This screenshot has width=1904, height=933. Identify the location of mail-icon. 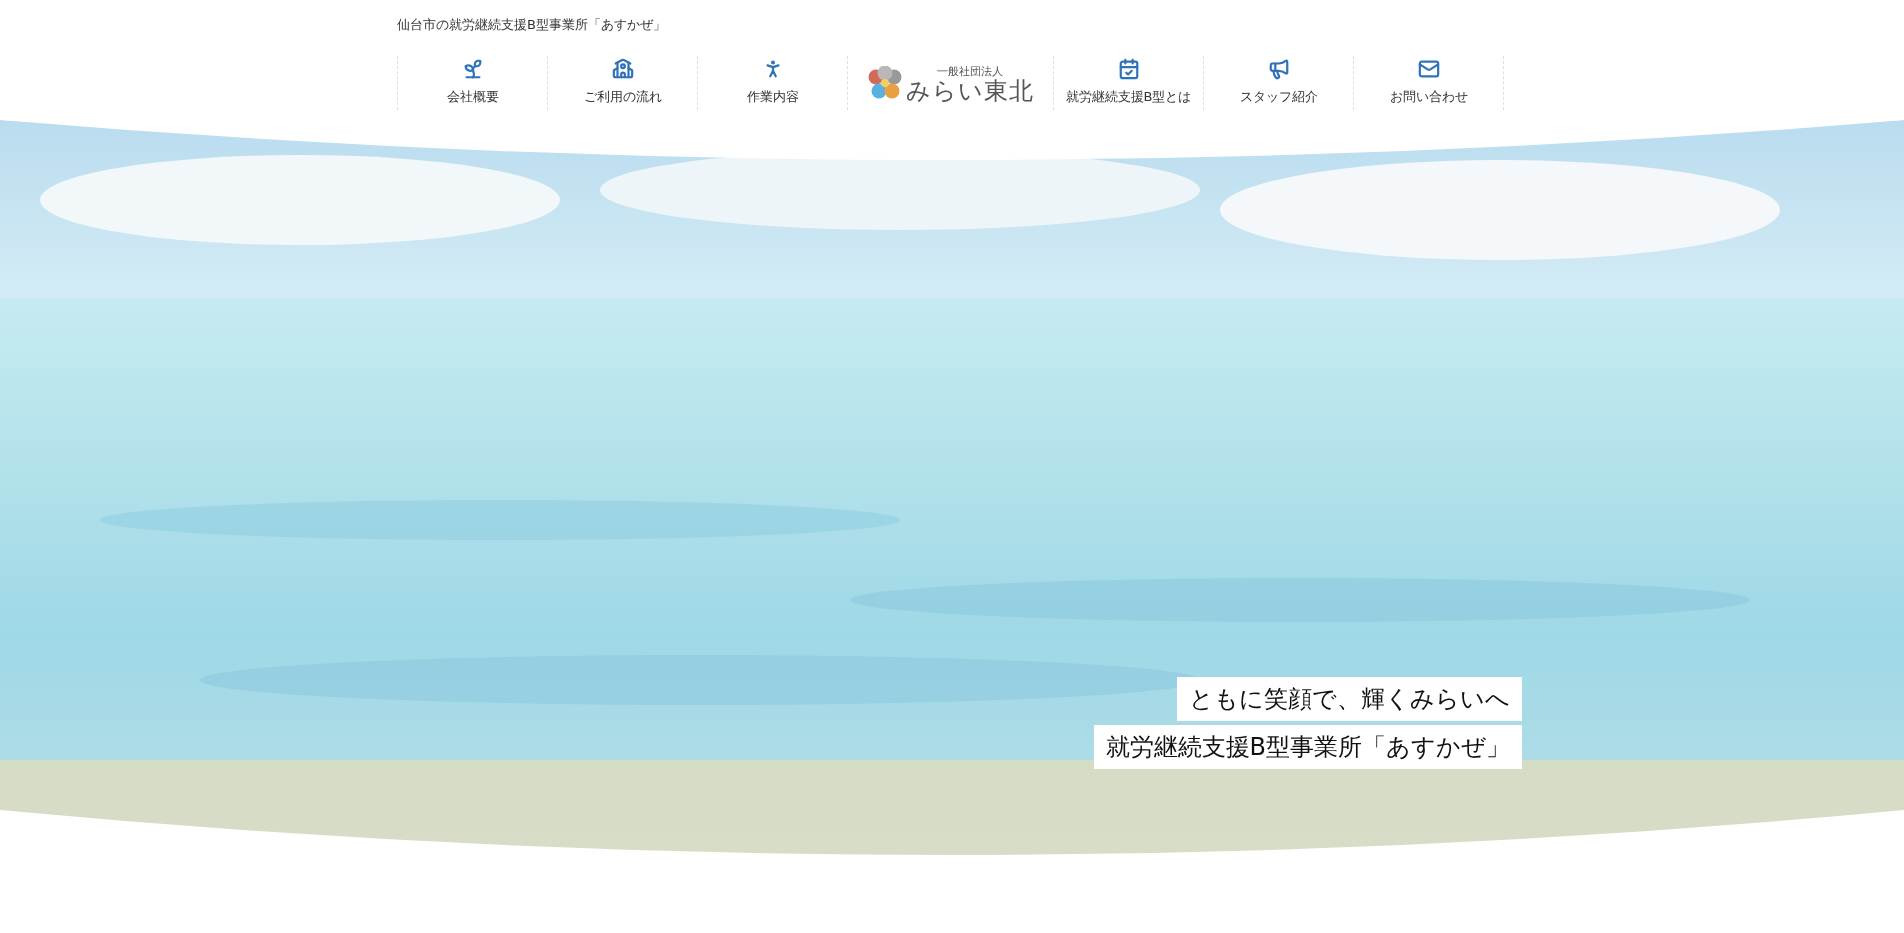
(1428, 69).